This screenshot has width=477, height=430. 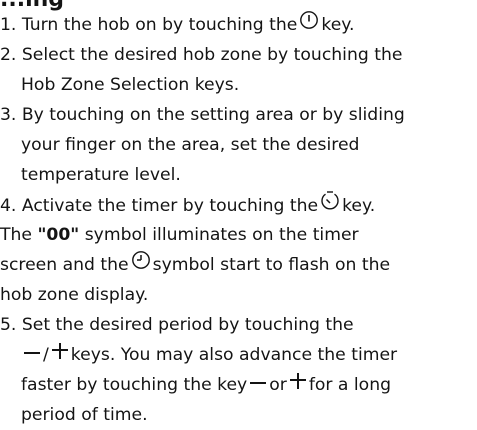 What do you see at coordinates (190, 145) in the screenshot?
I see `step-3-continued: your finger on the area, set the desired` at bounding box center [190, 145].